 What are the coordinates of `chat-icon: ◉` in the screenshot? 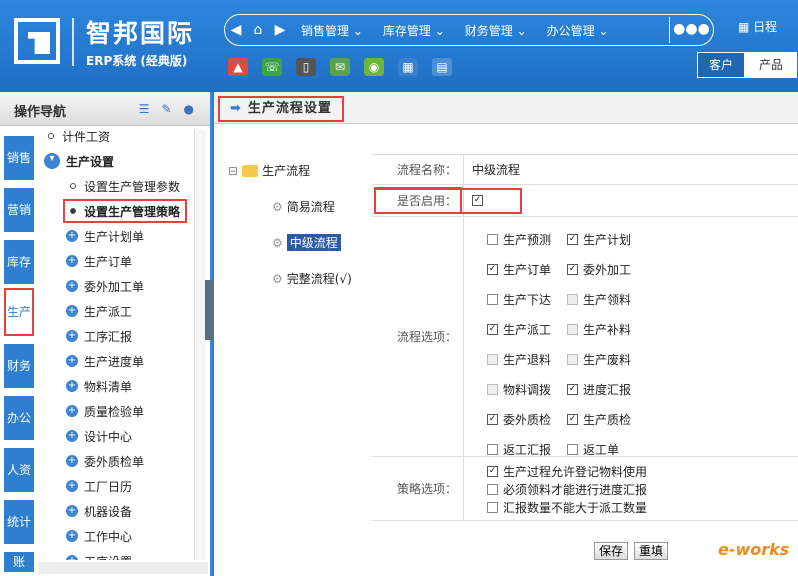 It's located at (374, 67).